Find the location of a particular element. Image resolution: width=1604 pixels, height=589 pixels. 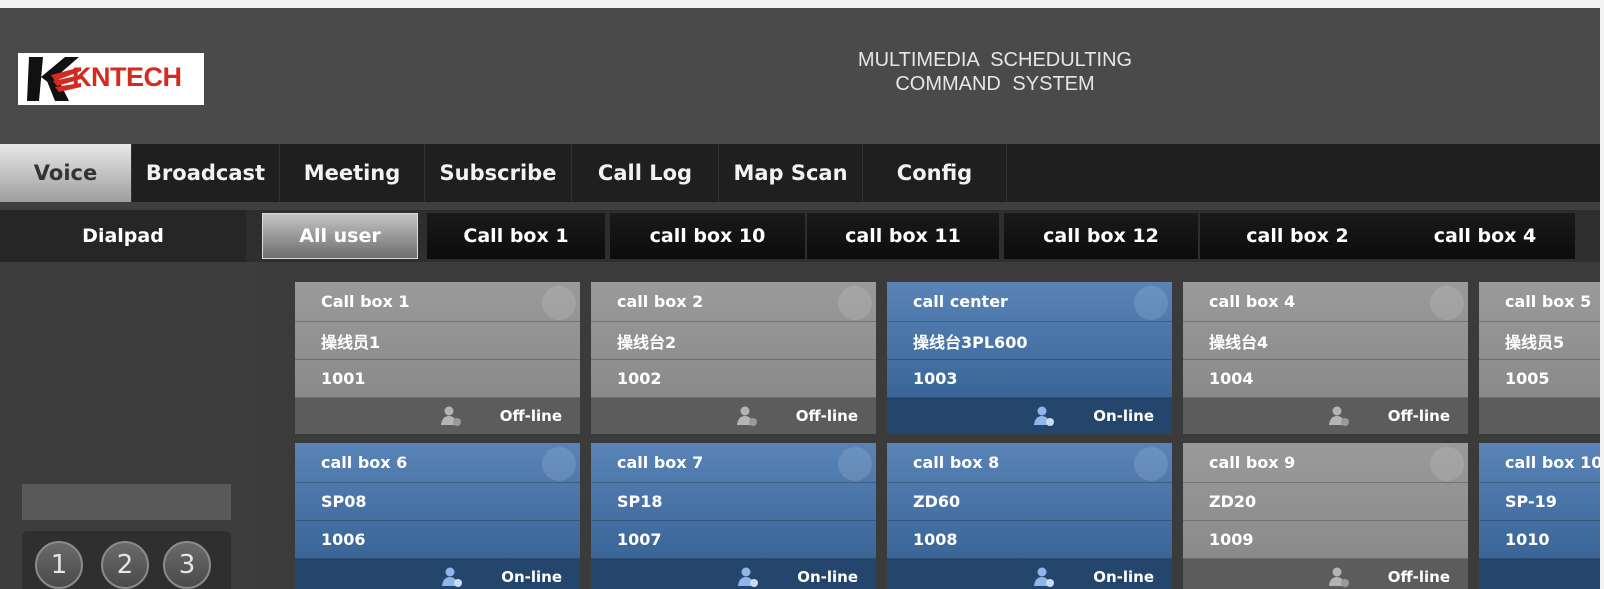

card-device-name: call box 6 is located at coordinates (437, 463).